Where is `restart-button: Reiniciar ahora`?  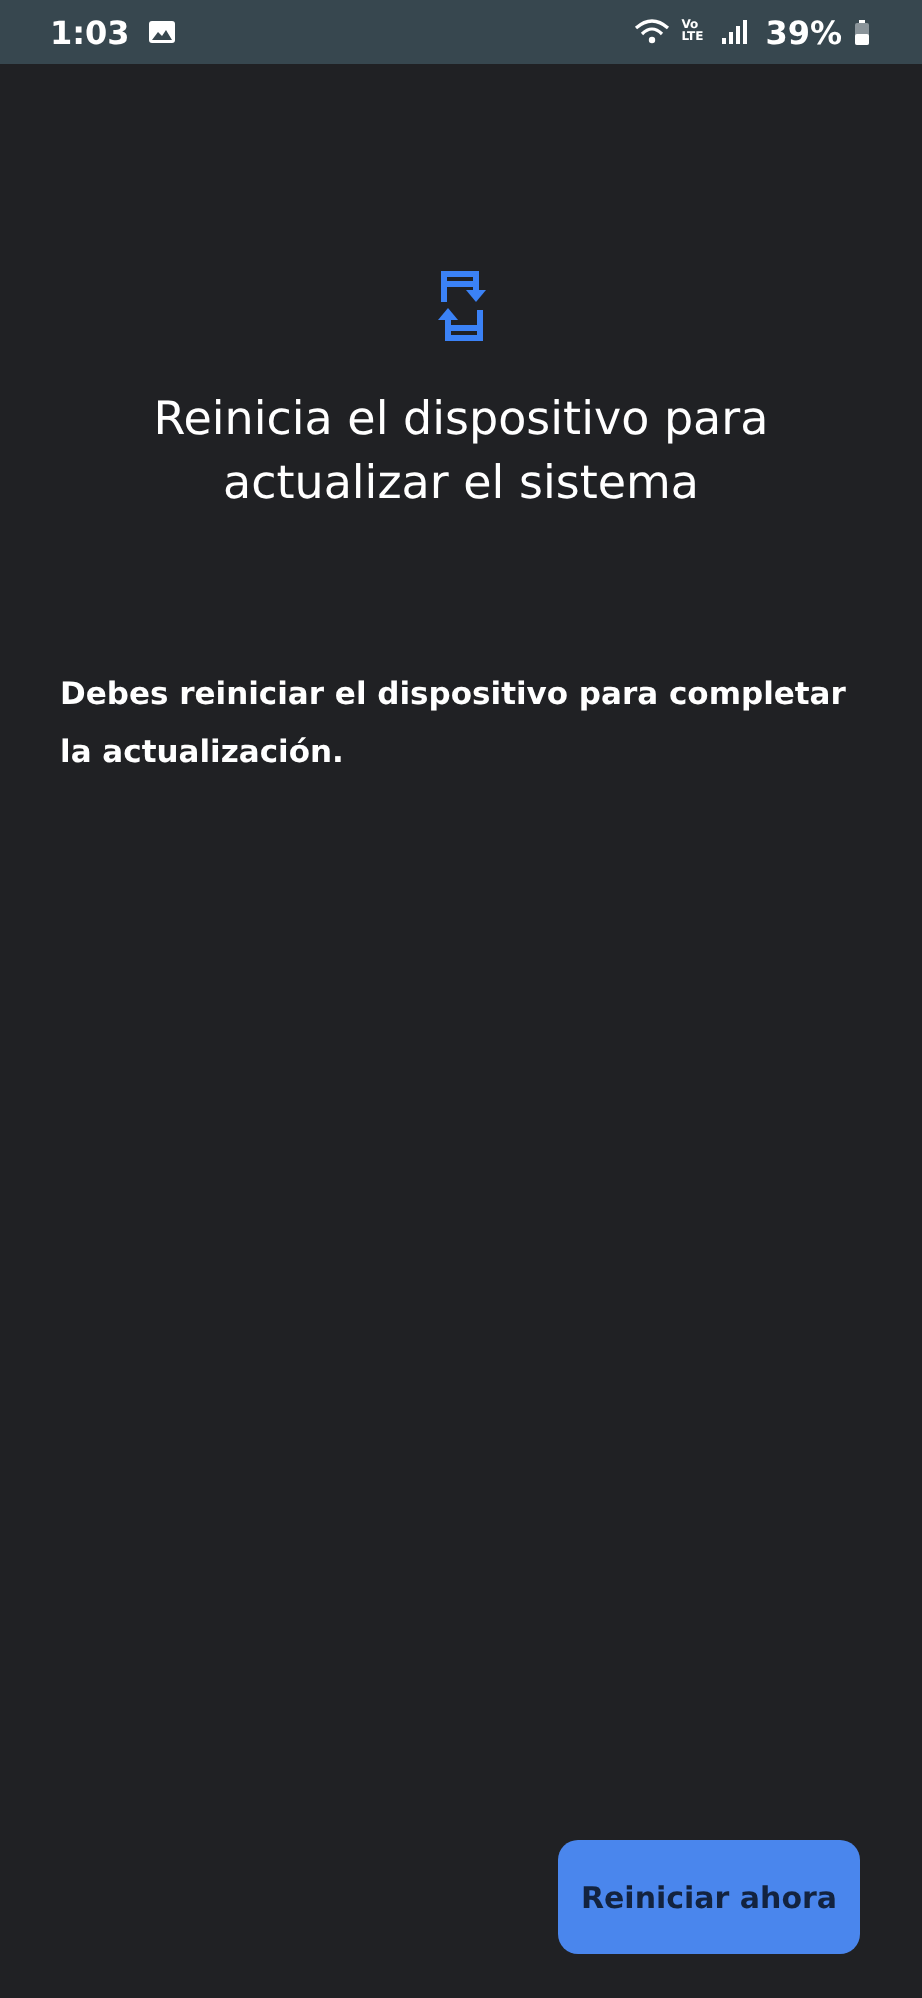
restart-button: Reiniciar ahora is located at coordinates (709, 1897).